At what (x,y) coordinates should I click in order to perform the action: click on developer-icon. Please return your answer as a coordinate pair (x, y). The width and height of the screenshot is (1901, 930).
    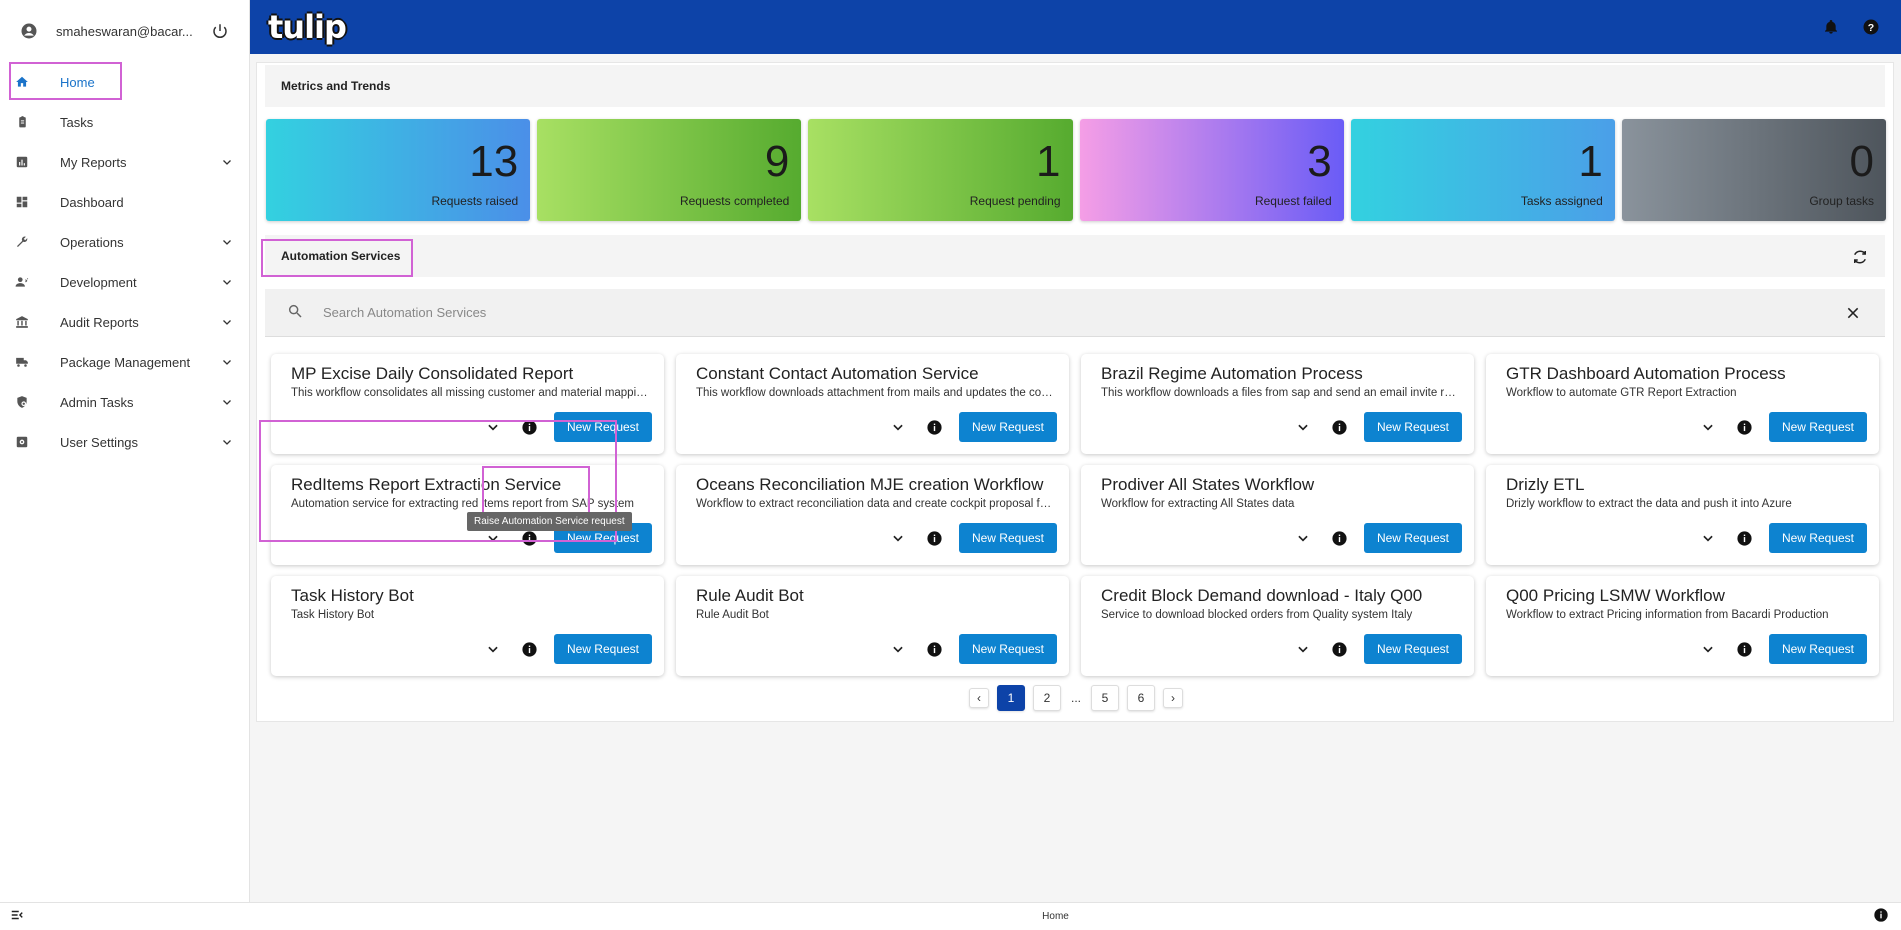
    Looking at the image, I should click on (22, 282).